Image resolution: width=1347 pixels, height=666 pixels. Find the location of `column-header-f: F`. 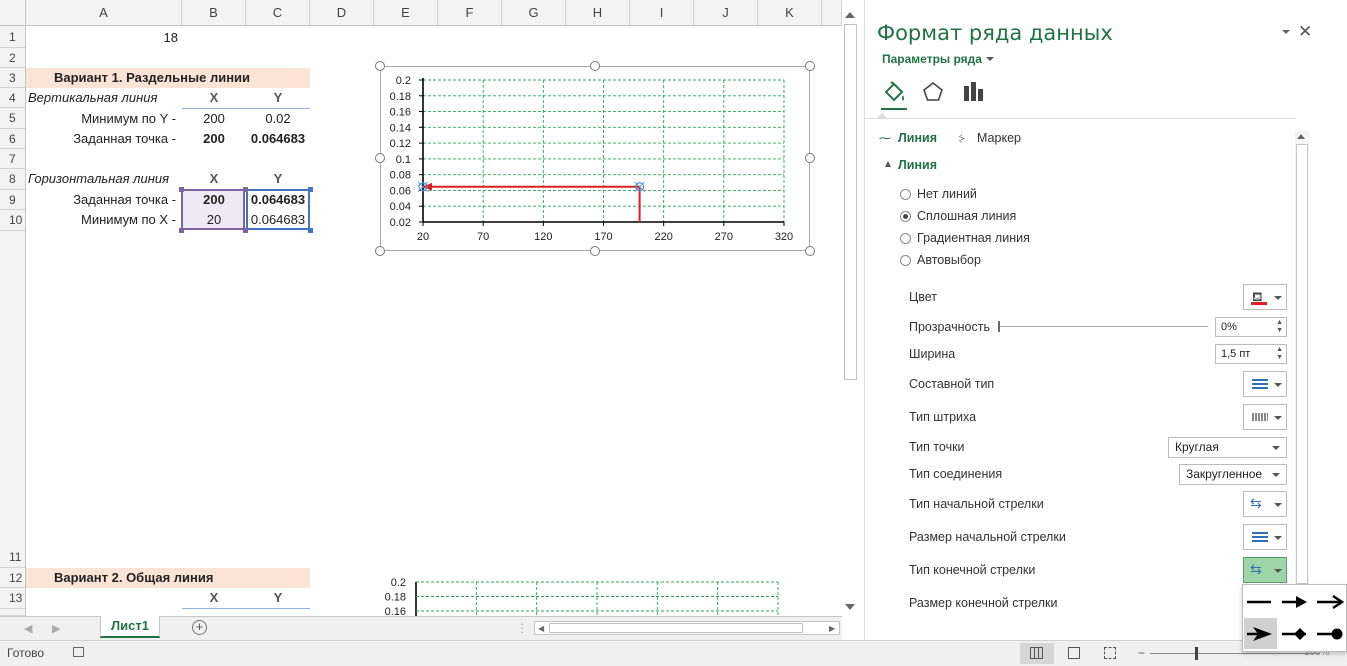

column-header-f: F is located at coordinates (470, 13).